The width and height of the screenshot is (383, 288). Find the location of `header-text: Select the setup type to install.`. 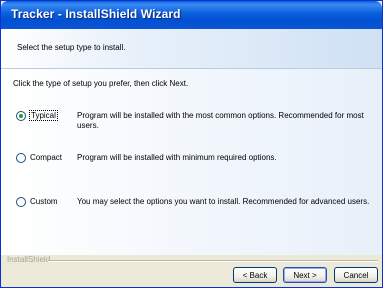

header-text: Select the setup type to install. is located at coordinates (71, 47).